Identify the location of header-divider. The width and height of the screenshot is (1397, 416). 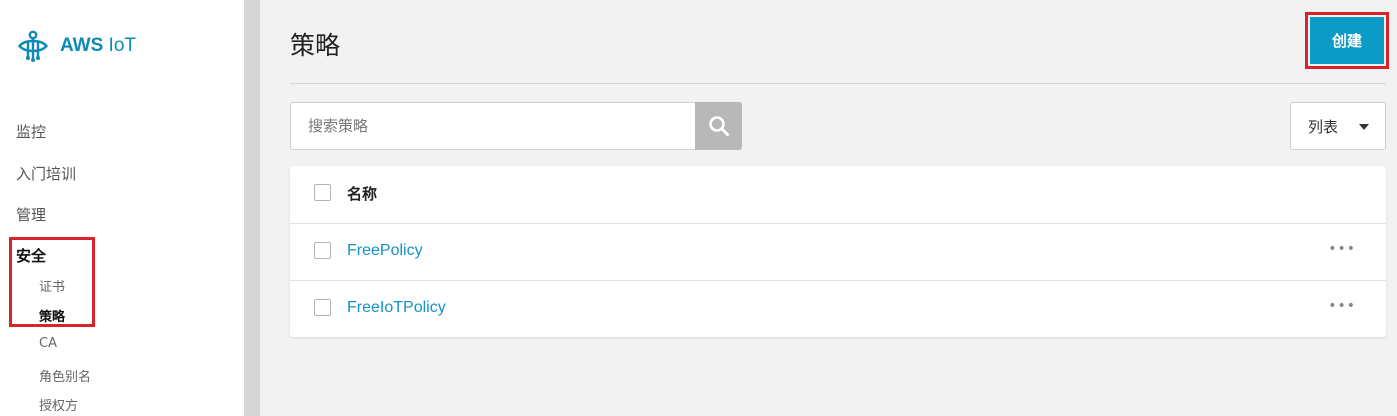
(838, 83).